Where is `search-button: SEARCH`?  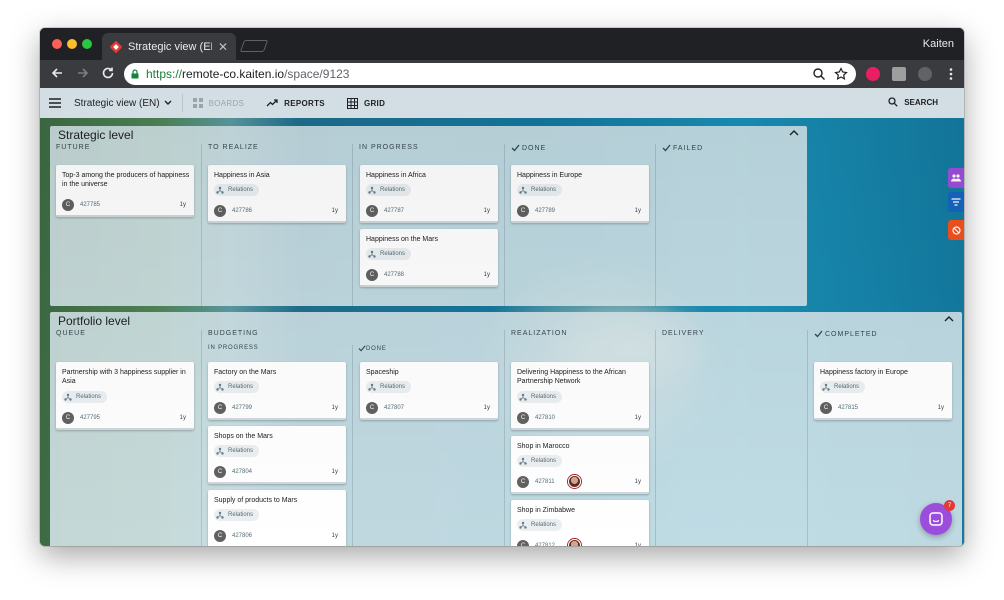 search-button: SEARCH is located at coordinates (913, 102).